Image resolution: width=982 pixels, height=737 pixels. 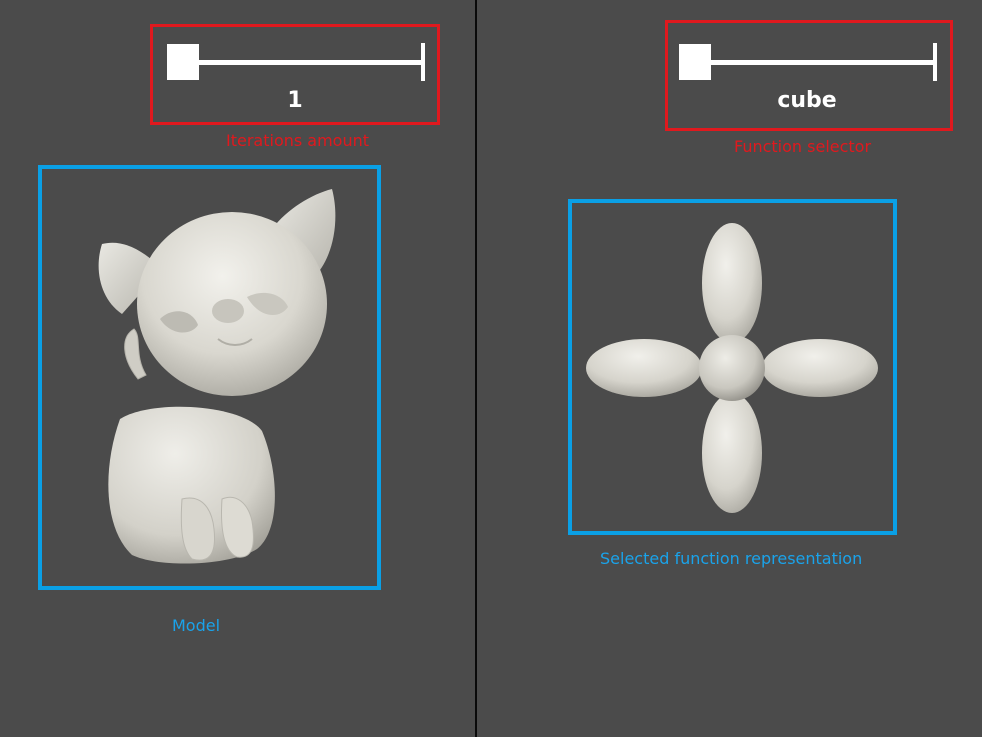 What do you see at coordinates (807, 100) in the screenshot?
I see `function-selector-value: cube` at bounding box center [807, 100].